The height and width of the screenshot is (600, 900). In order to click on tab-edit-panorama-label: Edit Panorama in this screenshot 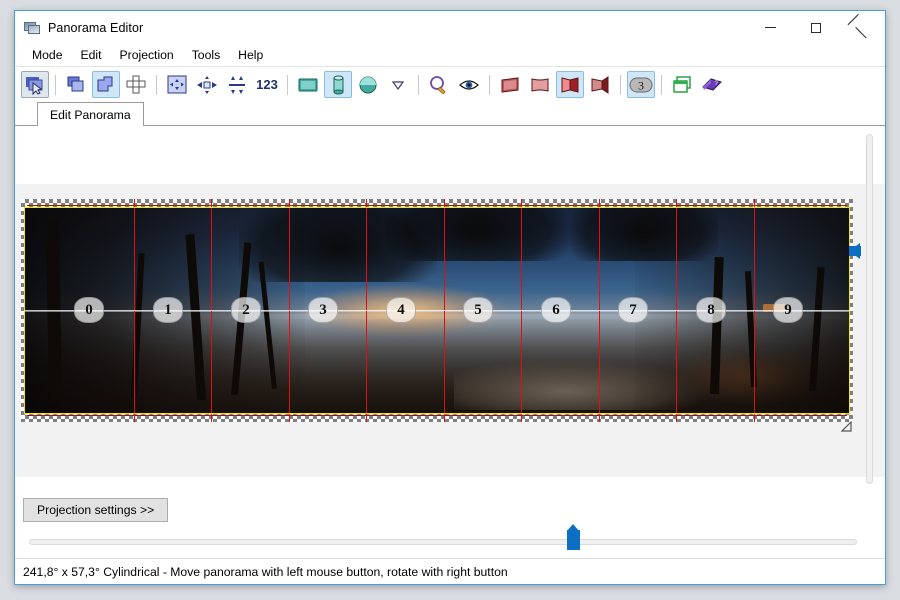, I will do `click(90, 114)`.